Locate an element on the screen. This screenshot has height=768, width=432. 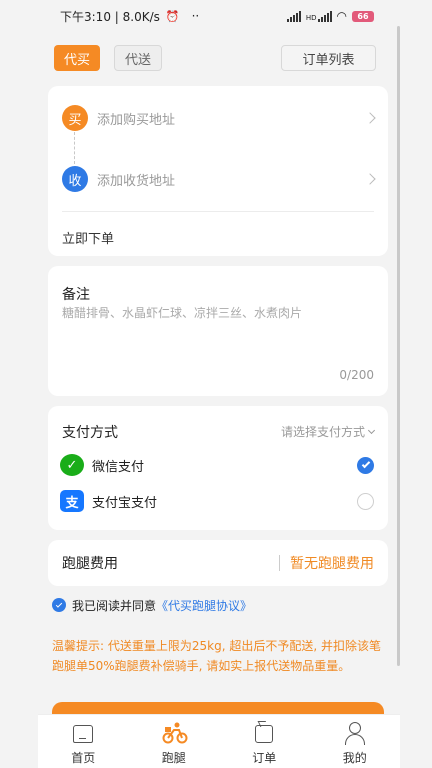
top-tabs: 代买 代送 订单列表 is located at coordinates (215, 58).